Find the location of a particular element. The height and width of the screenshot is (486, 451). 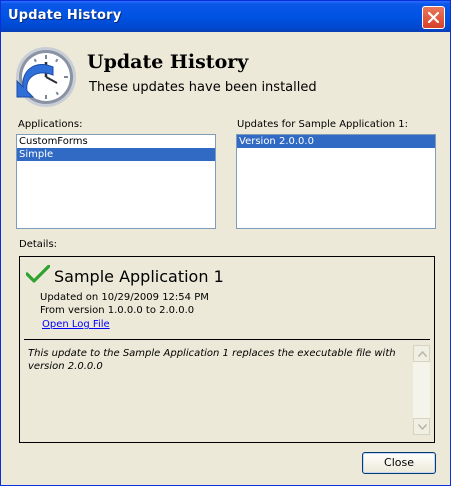

details-version-change: From version 1.0.0.0 to 2.0.0.0 is located at coordinates (117, 310).